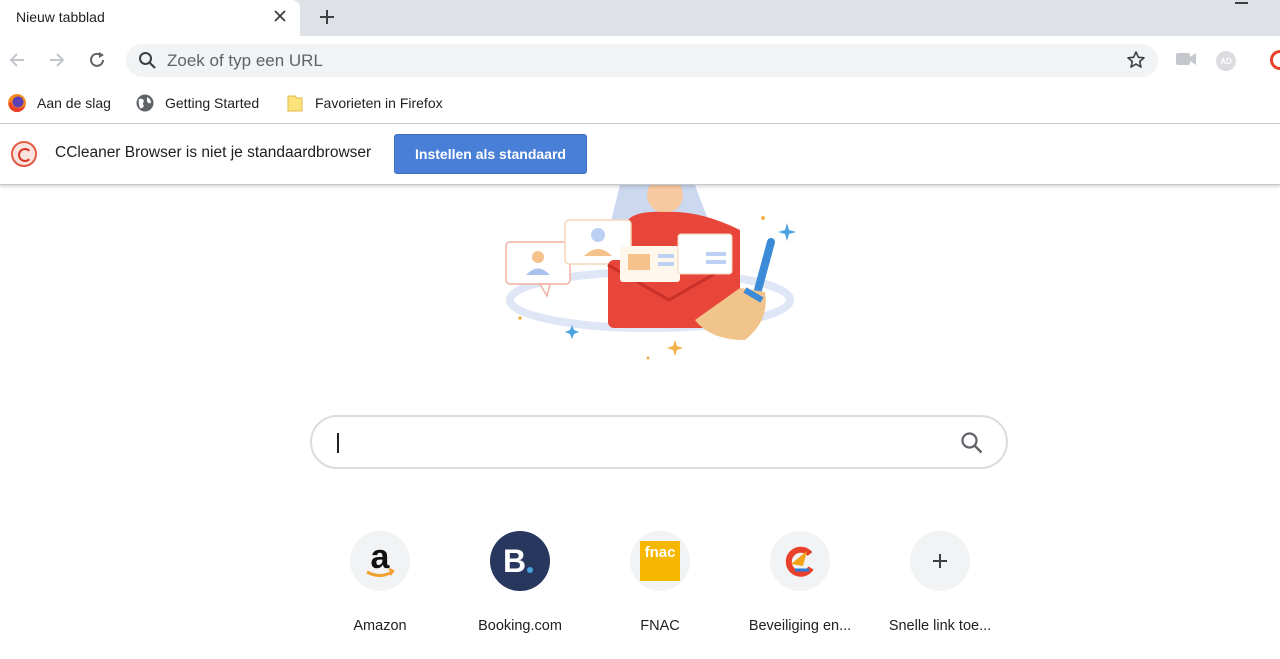 This screenshot has width=1280, height=659. I want to click on svg-text: a, so click(381, 557).